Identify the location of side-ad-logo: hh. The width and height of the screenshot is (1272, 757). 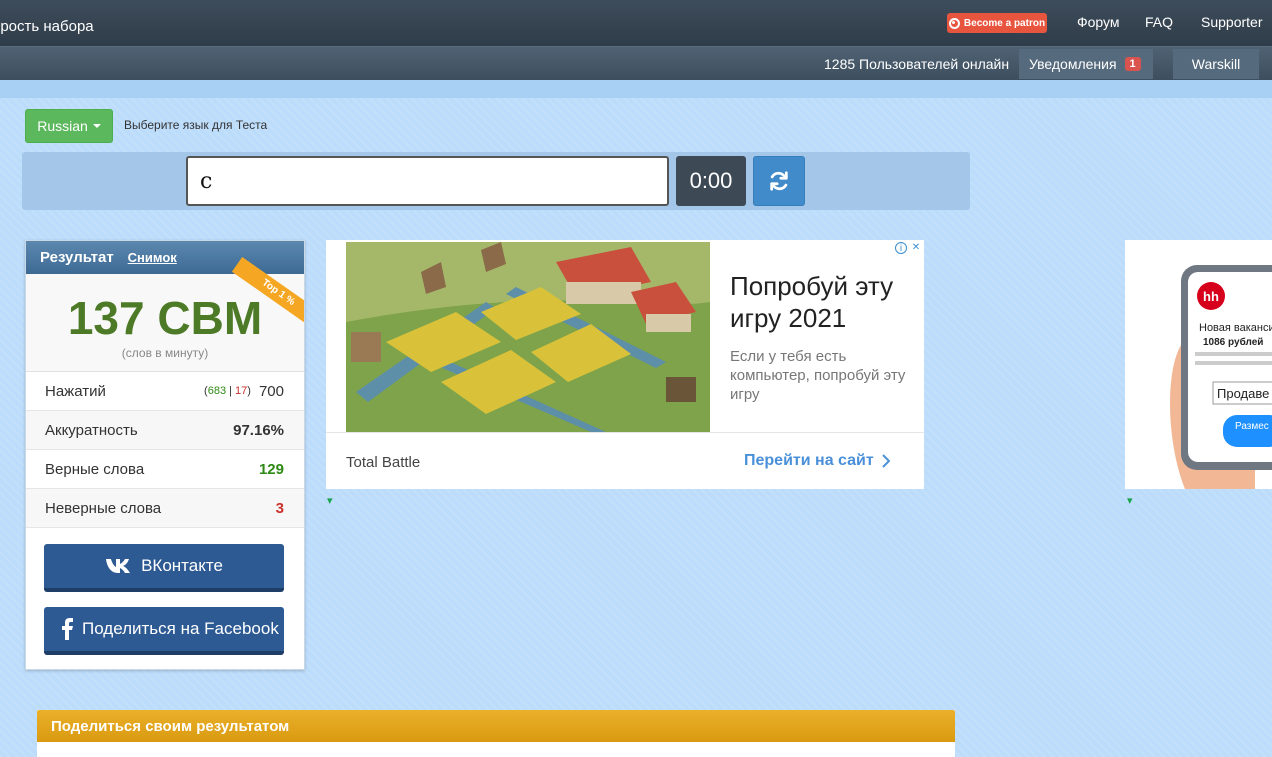
(1211, 296).